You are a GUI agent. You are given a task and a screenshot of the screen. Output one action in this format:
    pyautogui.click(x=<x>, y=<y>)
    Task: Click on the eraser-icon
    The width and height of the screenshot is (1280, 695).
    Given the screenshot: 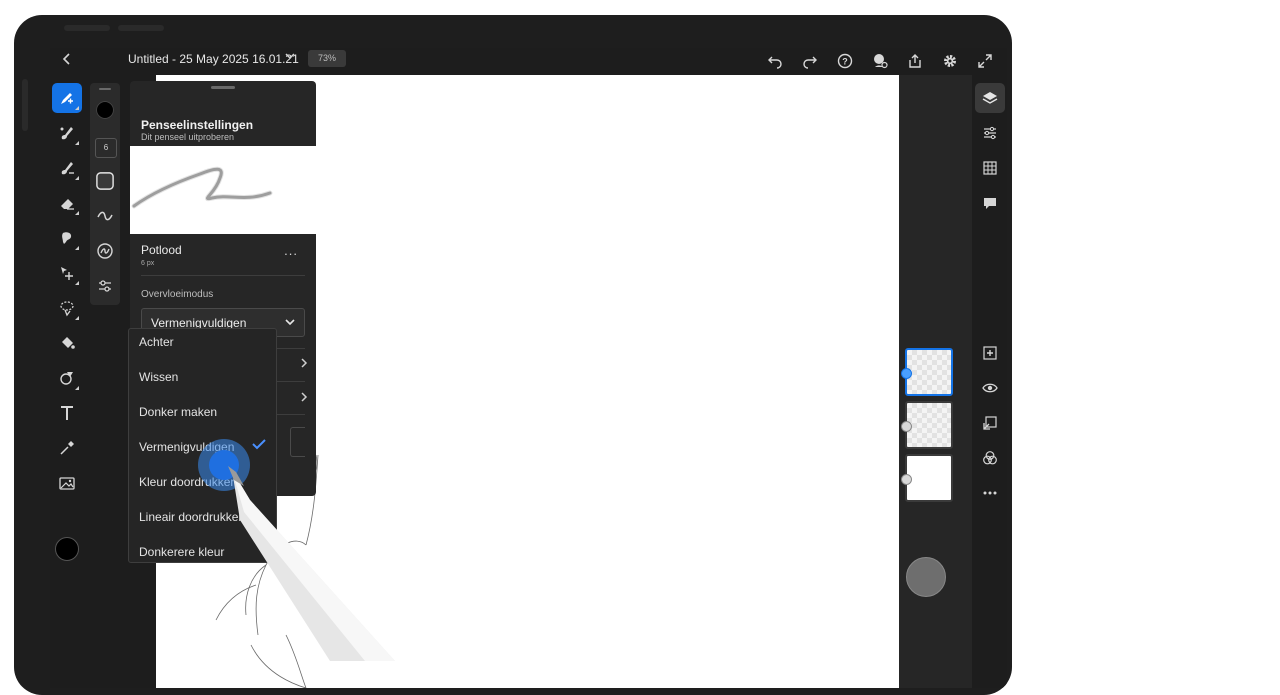 What is the action you would take?
    pyautogui.click(x=67, y=203)
    